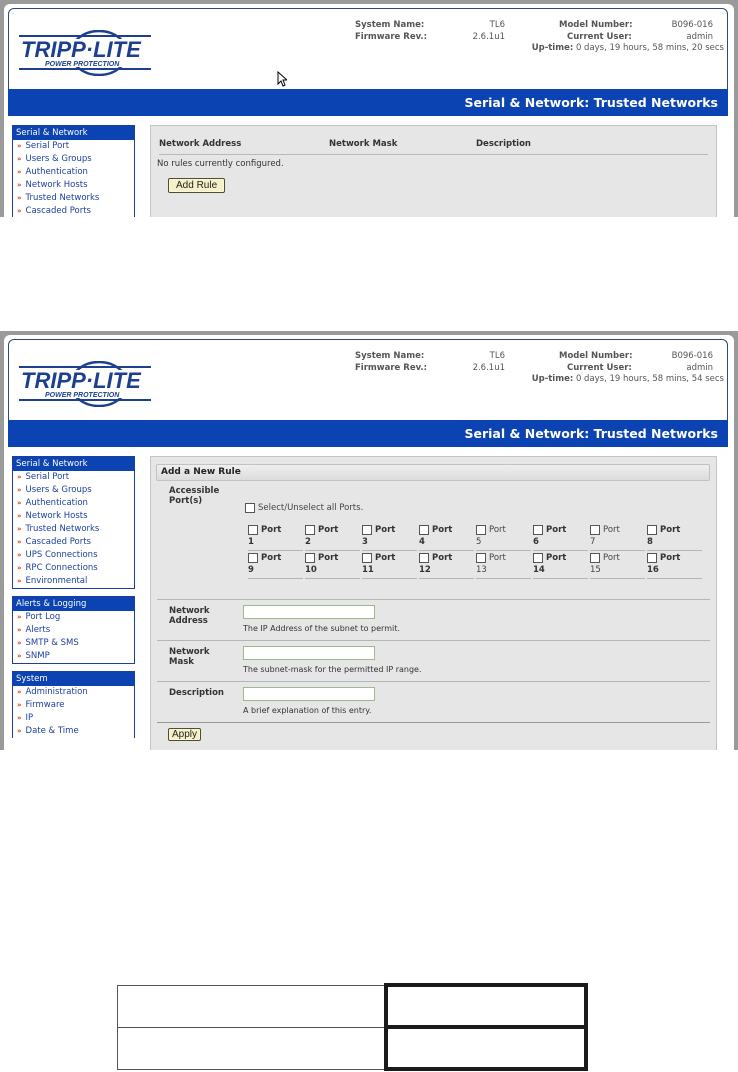 The width and height of the screenshot is (738, 1072). I want to click on nav-item-date-time: » Date & Time, so click(73, 731).